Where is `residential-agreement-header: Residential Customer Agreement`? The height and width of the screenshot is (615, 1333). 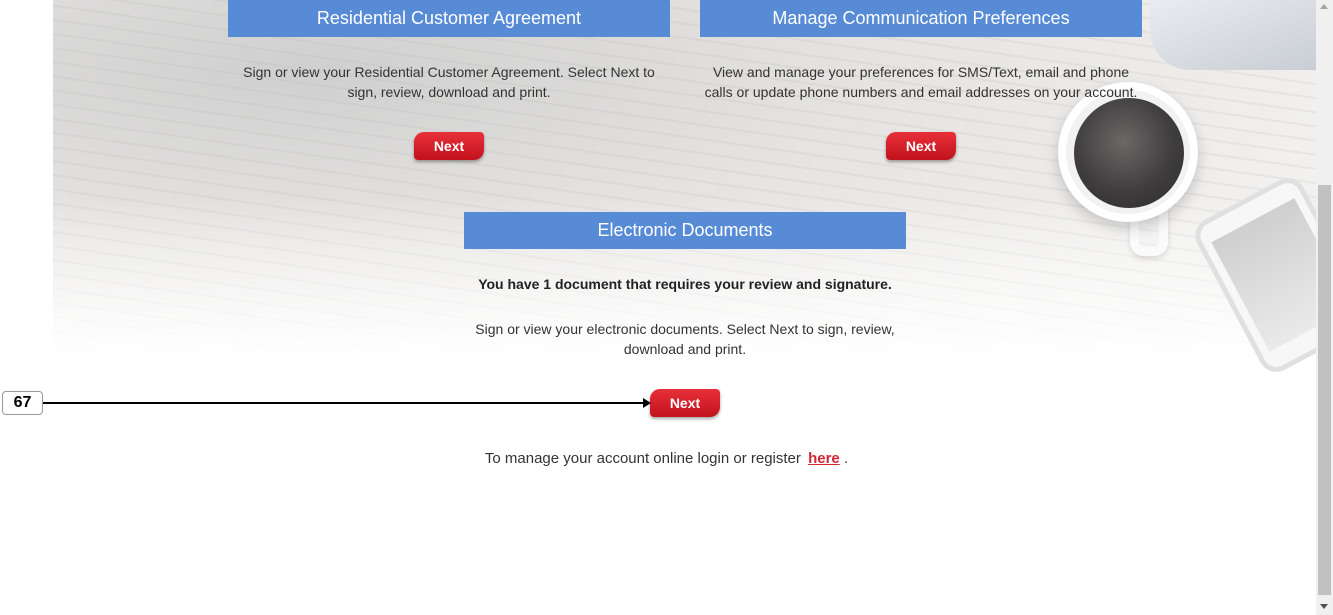
residential-agreement-header: Residential Customer Agreement is located at coordinates (449, 18).